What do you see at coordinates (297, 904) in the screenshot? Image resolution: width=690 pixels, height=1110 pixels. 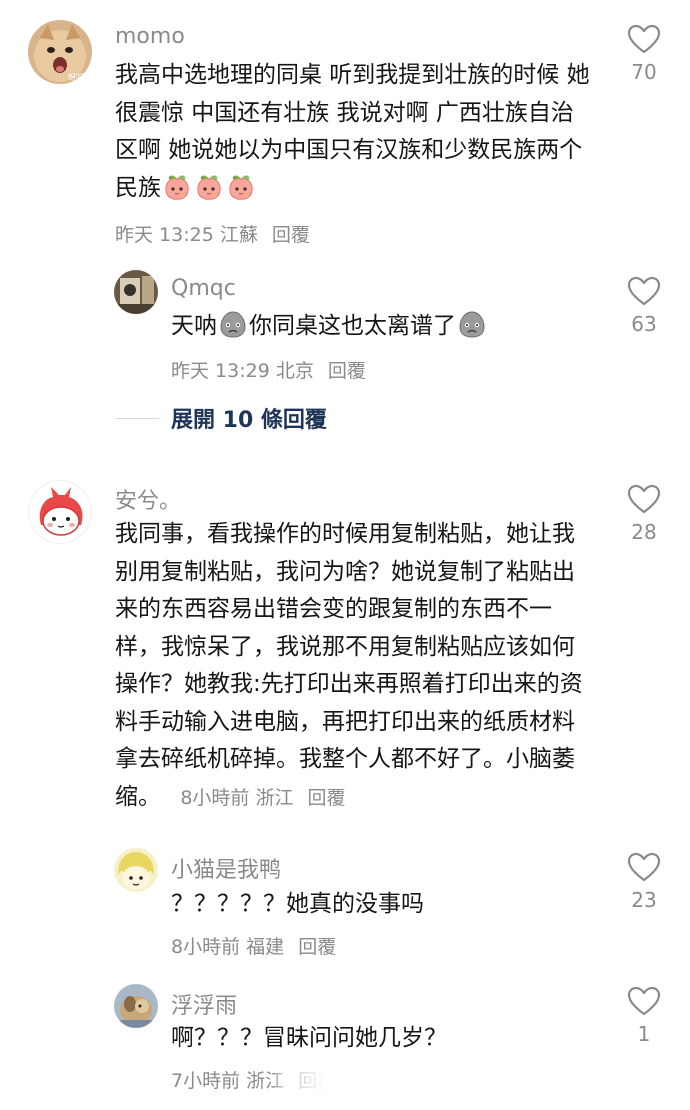 I see `reply-text-content: ？？？？？她真的没事吗` at bounding box center [297, 904].